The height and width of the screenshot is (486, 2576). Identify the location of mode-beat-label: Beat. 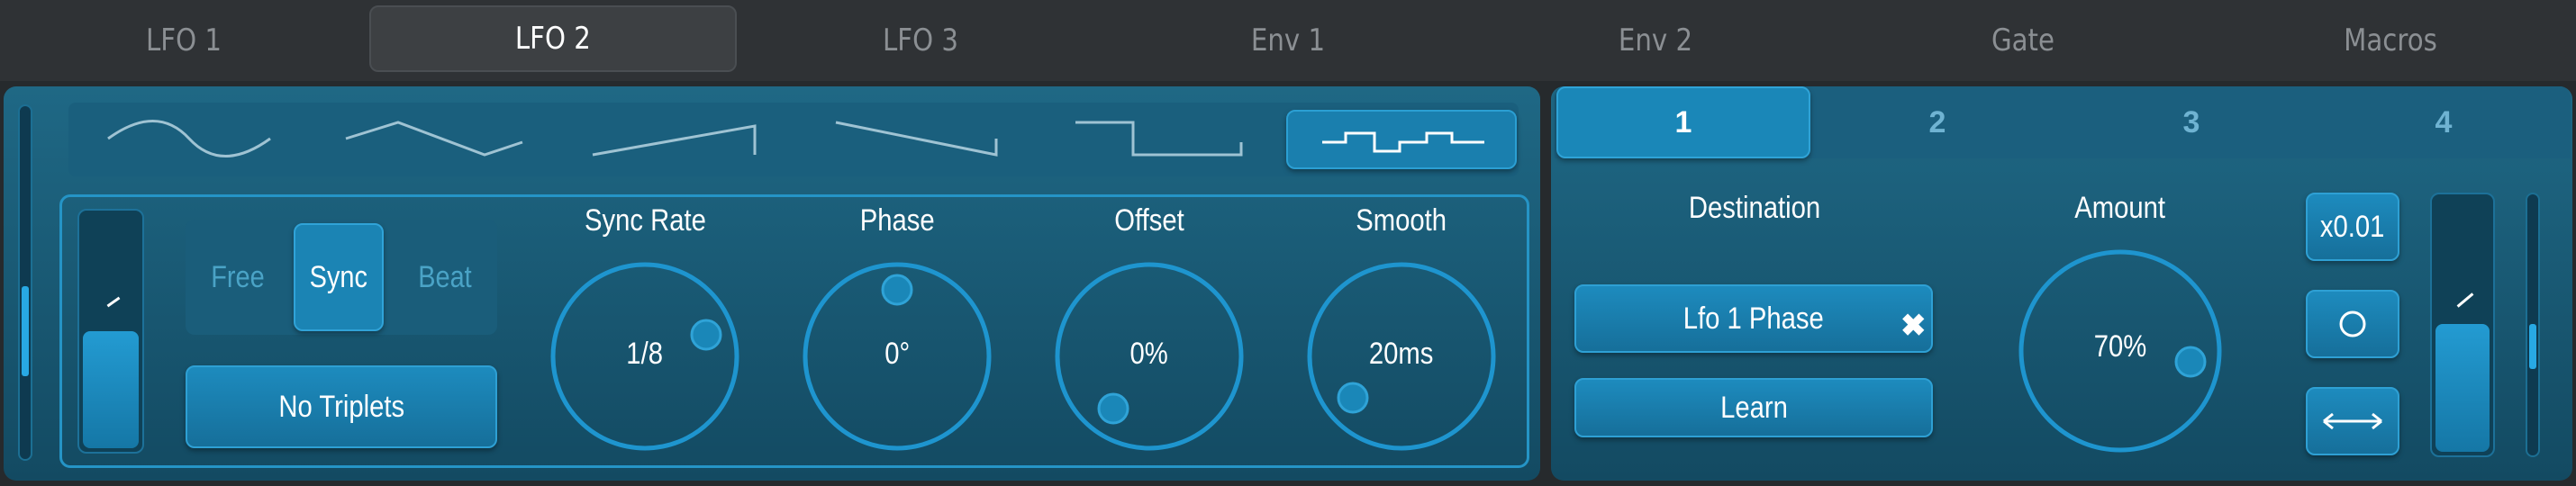
(445, 276).